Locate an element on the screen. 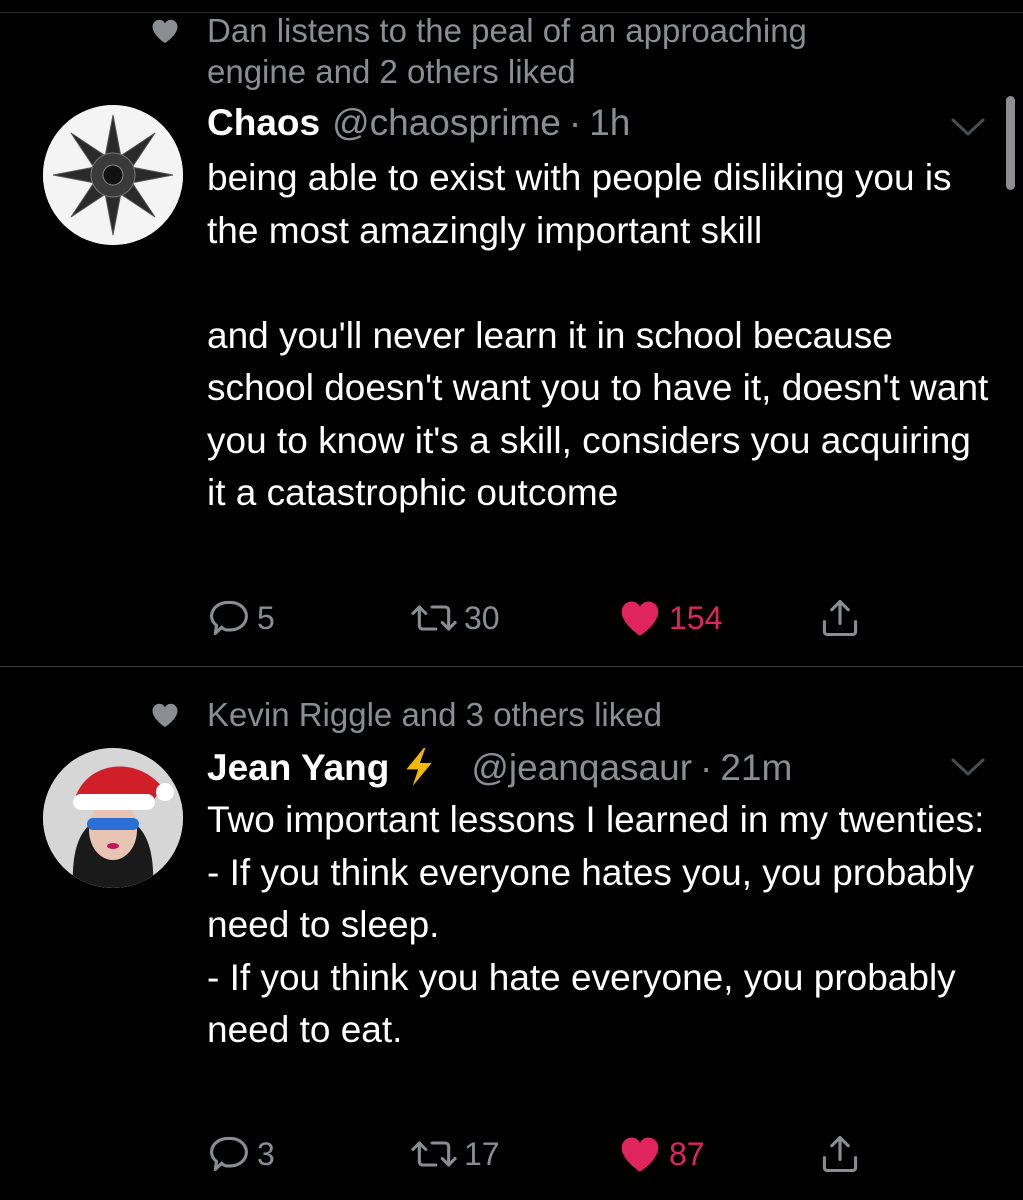 The width and height of the screenshot is (1023, 1200). reply-button: 3 is located at coordinates (241, 1154).